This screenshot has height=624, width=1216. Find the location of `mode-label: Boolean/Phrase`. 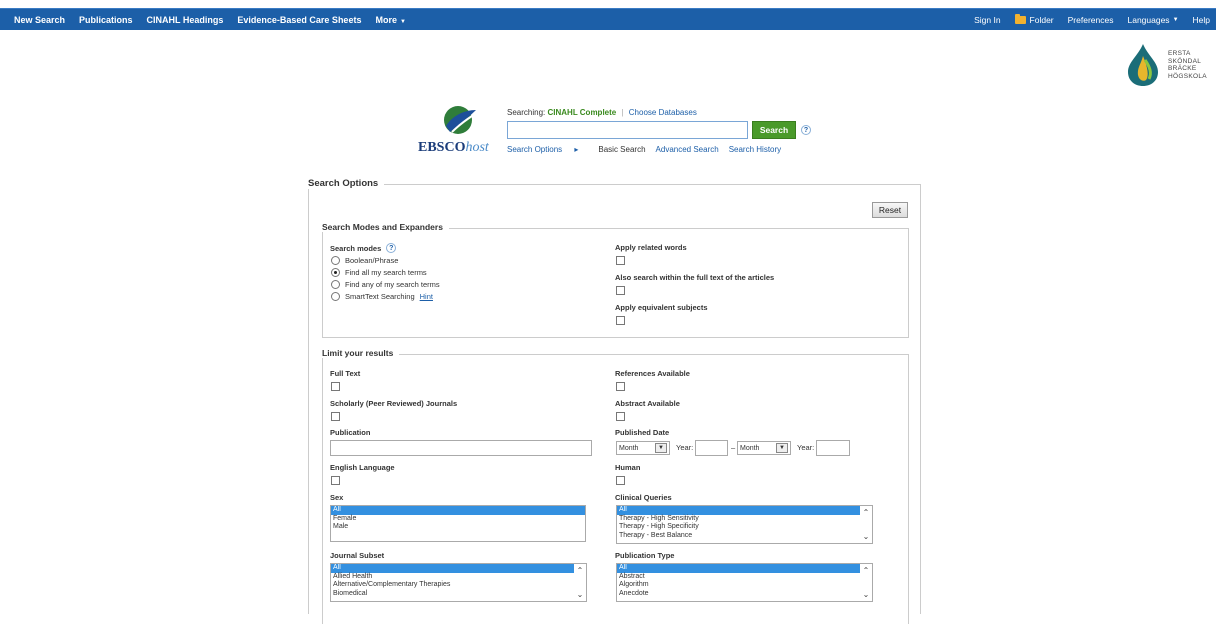

mode-label: Boolean/Phrase is located at coordinates (372, 260).